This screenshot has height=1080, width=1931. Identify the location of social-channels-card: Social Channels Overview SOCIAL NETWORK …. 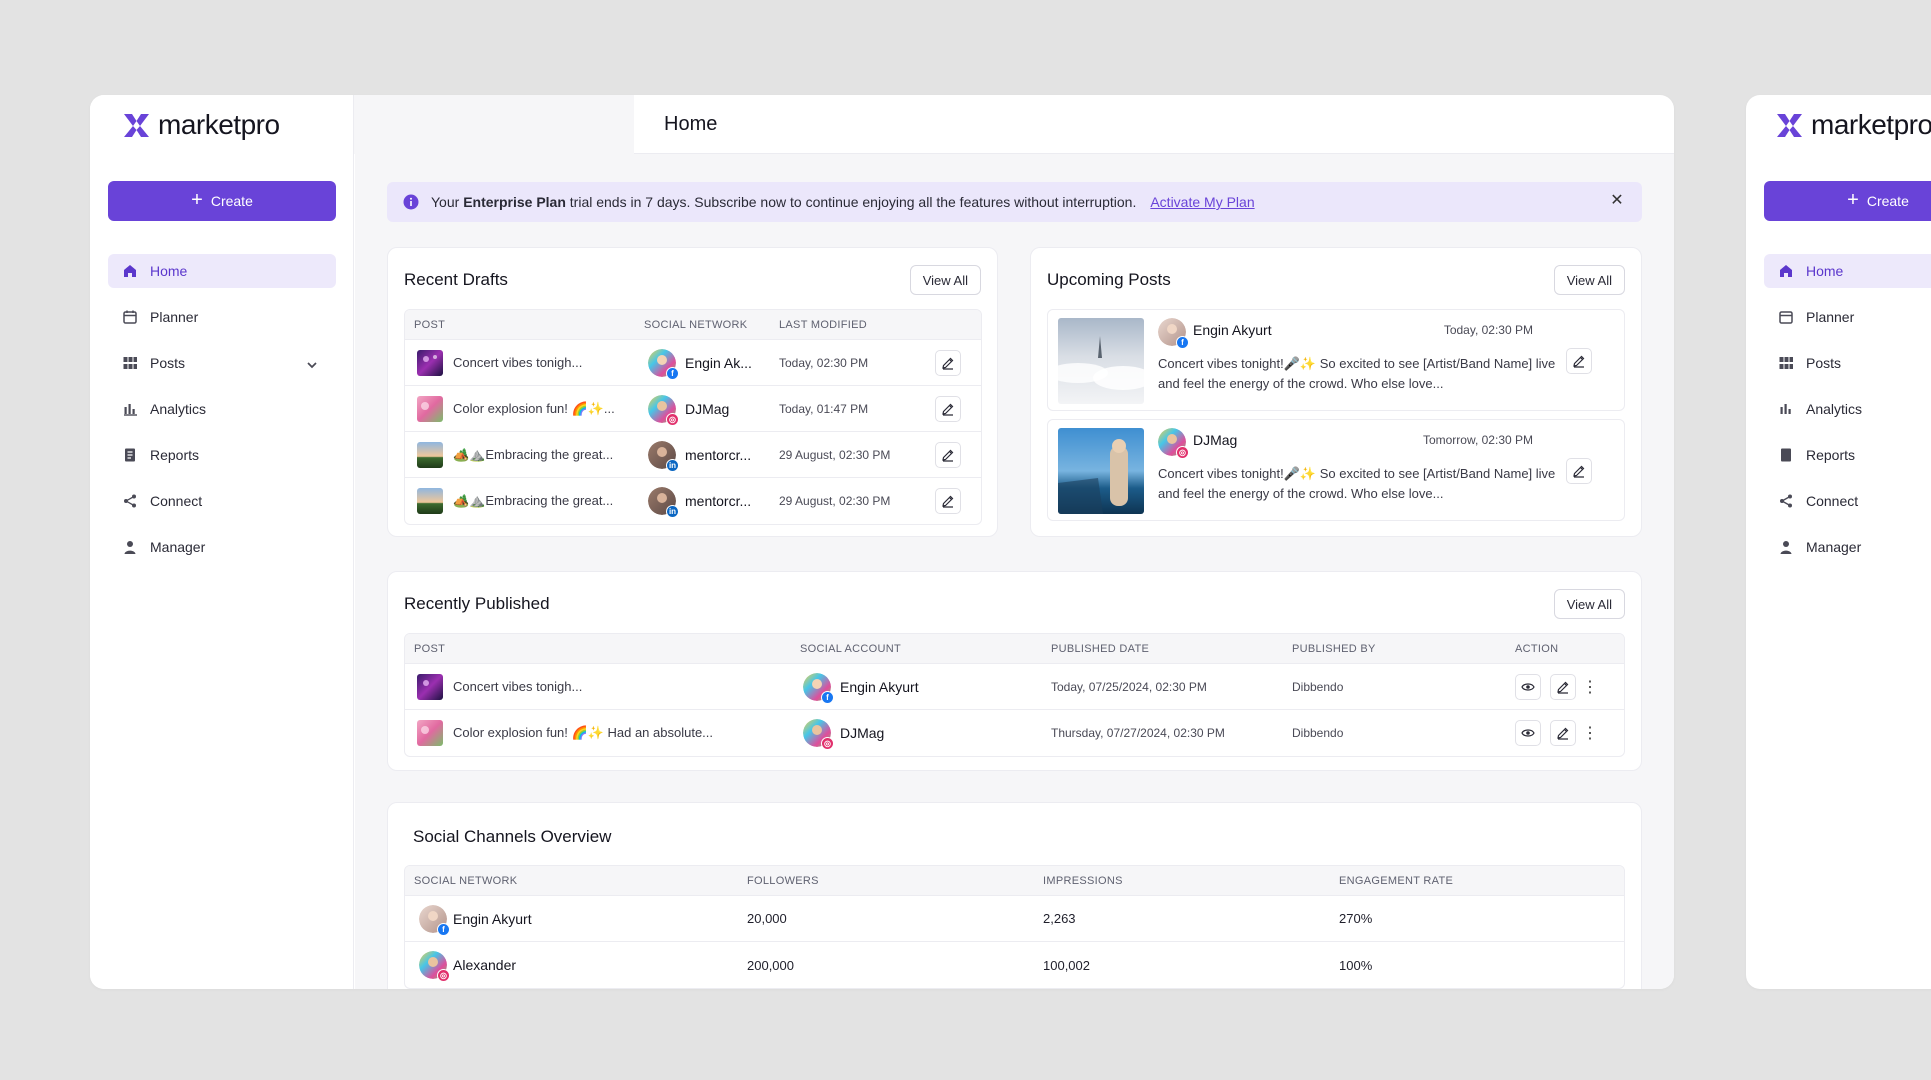
(1014, 895).